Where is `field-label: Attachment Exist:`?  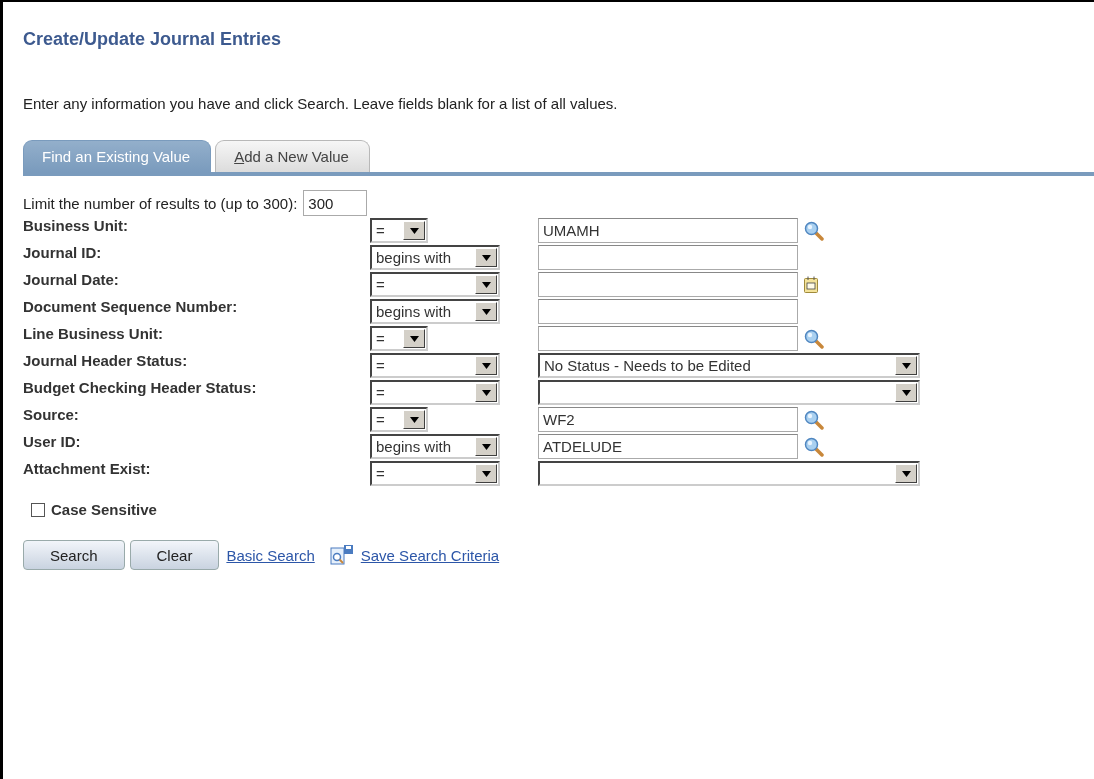
field-label: Attachment Exist: is located at coordinates (87, 469).